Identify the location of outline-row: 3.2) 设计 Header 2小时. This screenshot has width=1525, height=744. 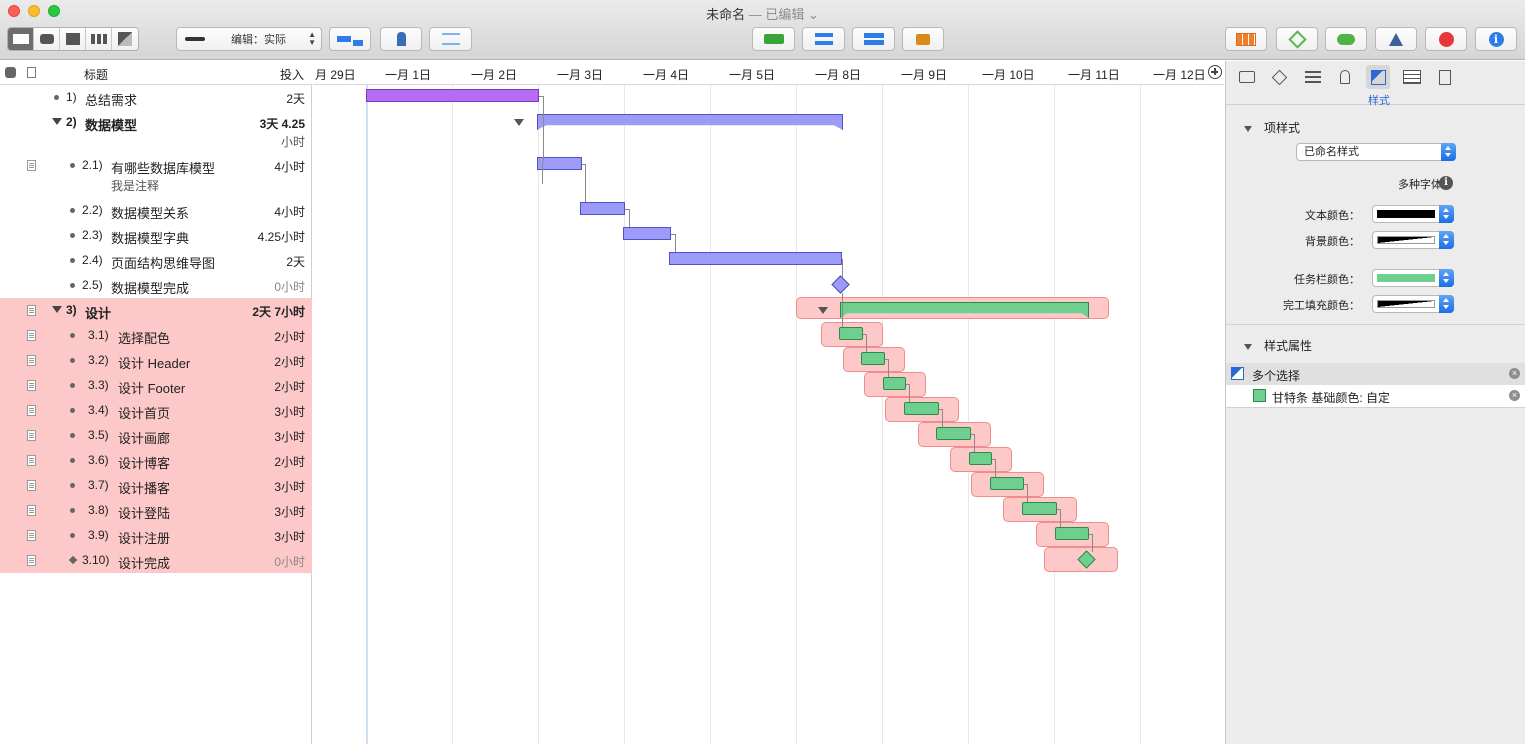
(156, 360).